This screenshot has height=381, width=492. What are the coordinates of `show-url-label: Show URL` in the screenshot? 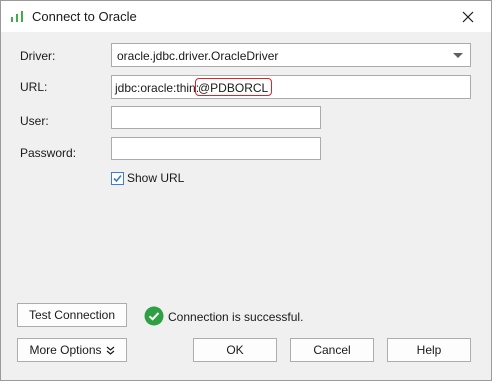 It's located at (156, 178).